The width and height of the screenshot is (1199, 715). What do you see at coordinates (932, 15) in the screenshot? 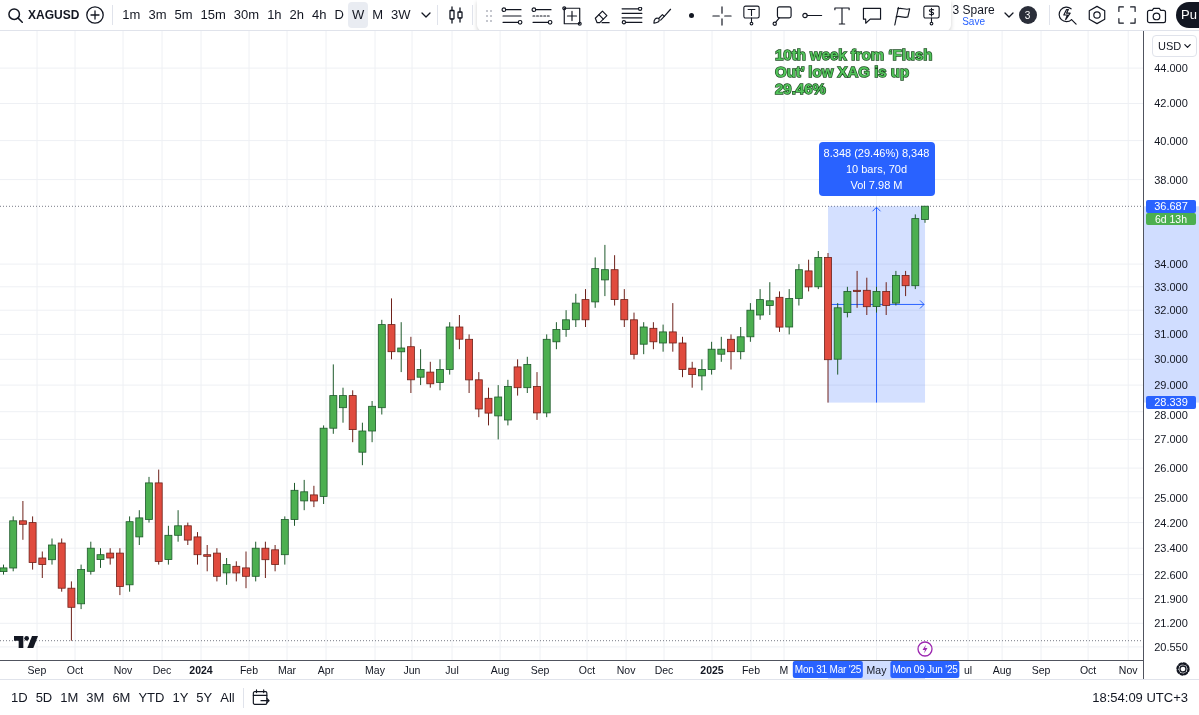
I see `dollar-box-icon` at bounding box center [932, 15].